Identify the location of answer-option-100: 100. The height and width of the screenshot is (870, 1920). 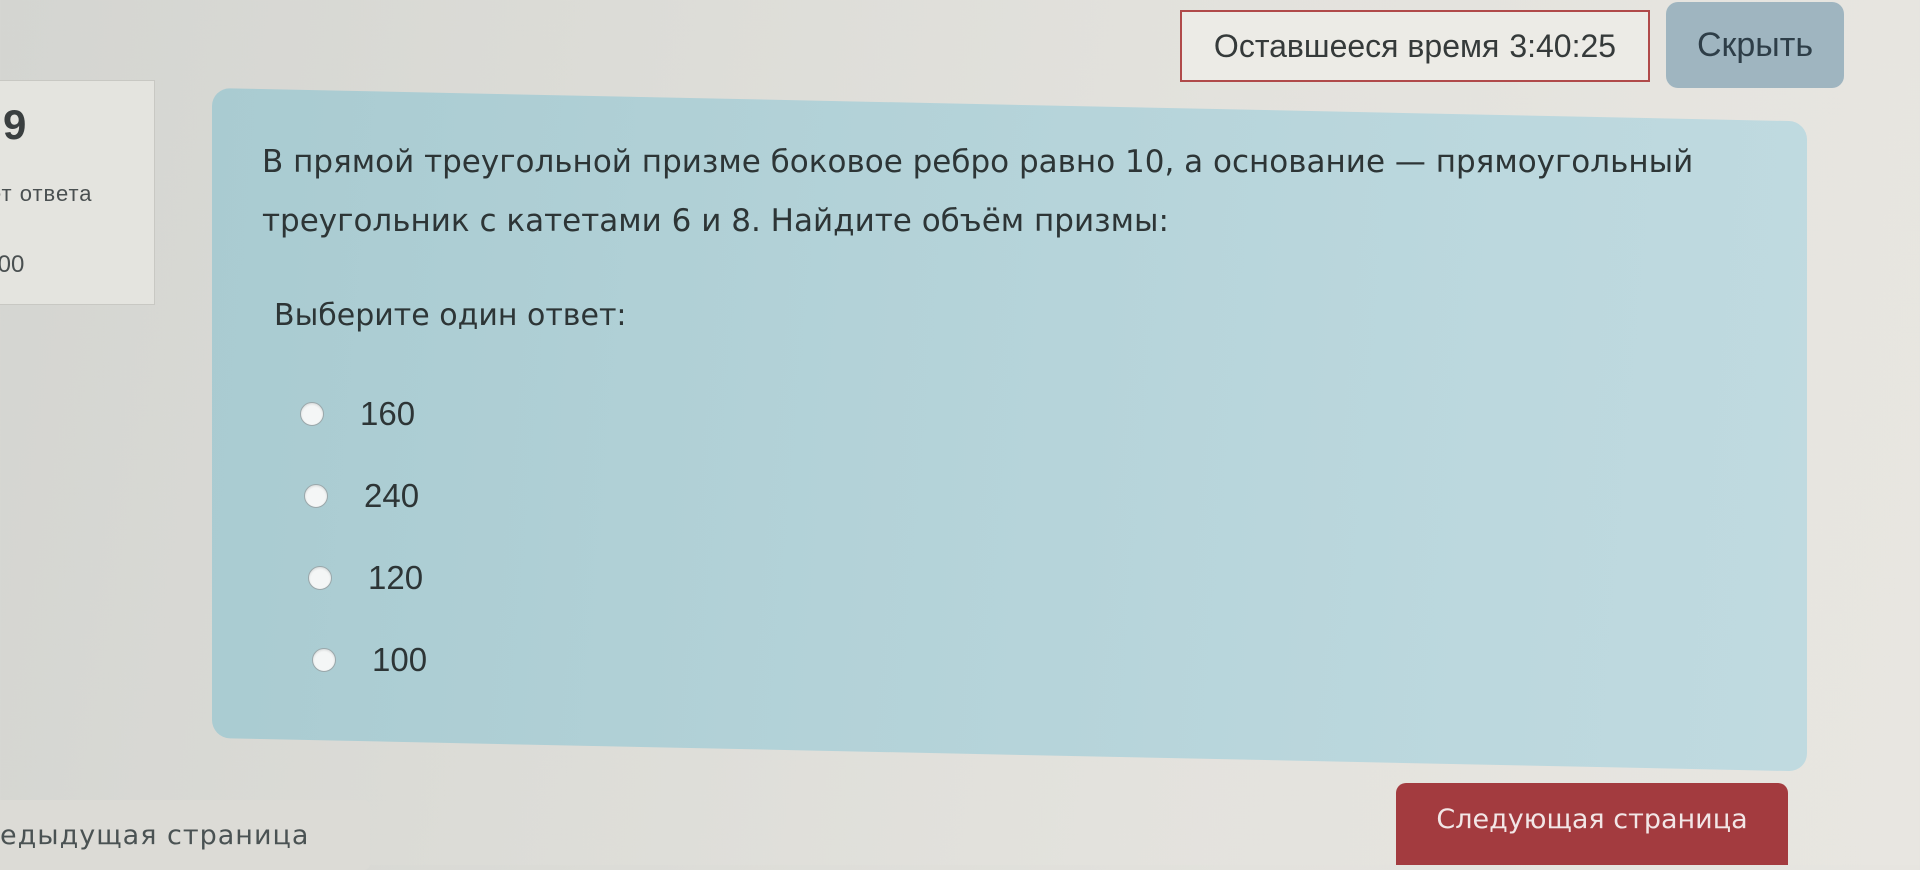
(369, 660).